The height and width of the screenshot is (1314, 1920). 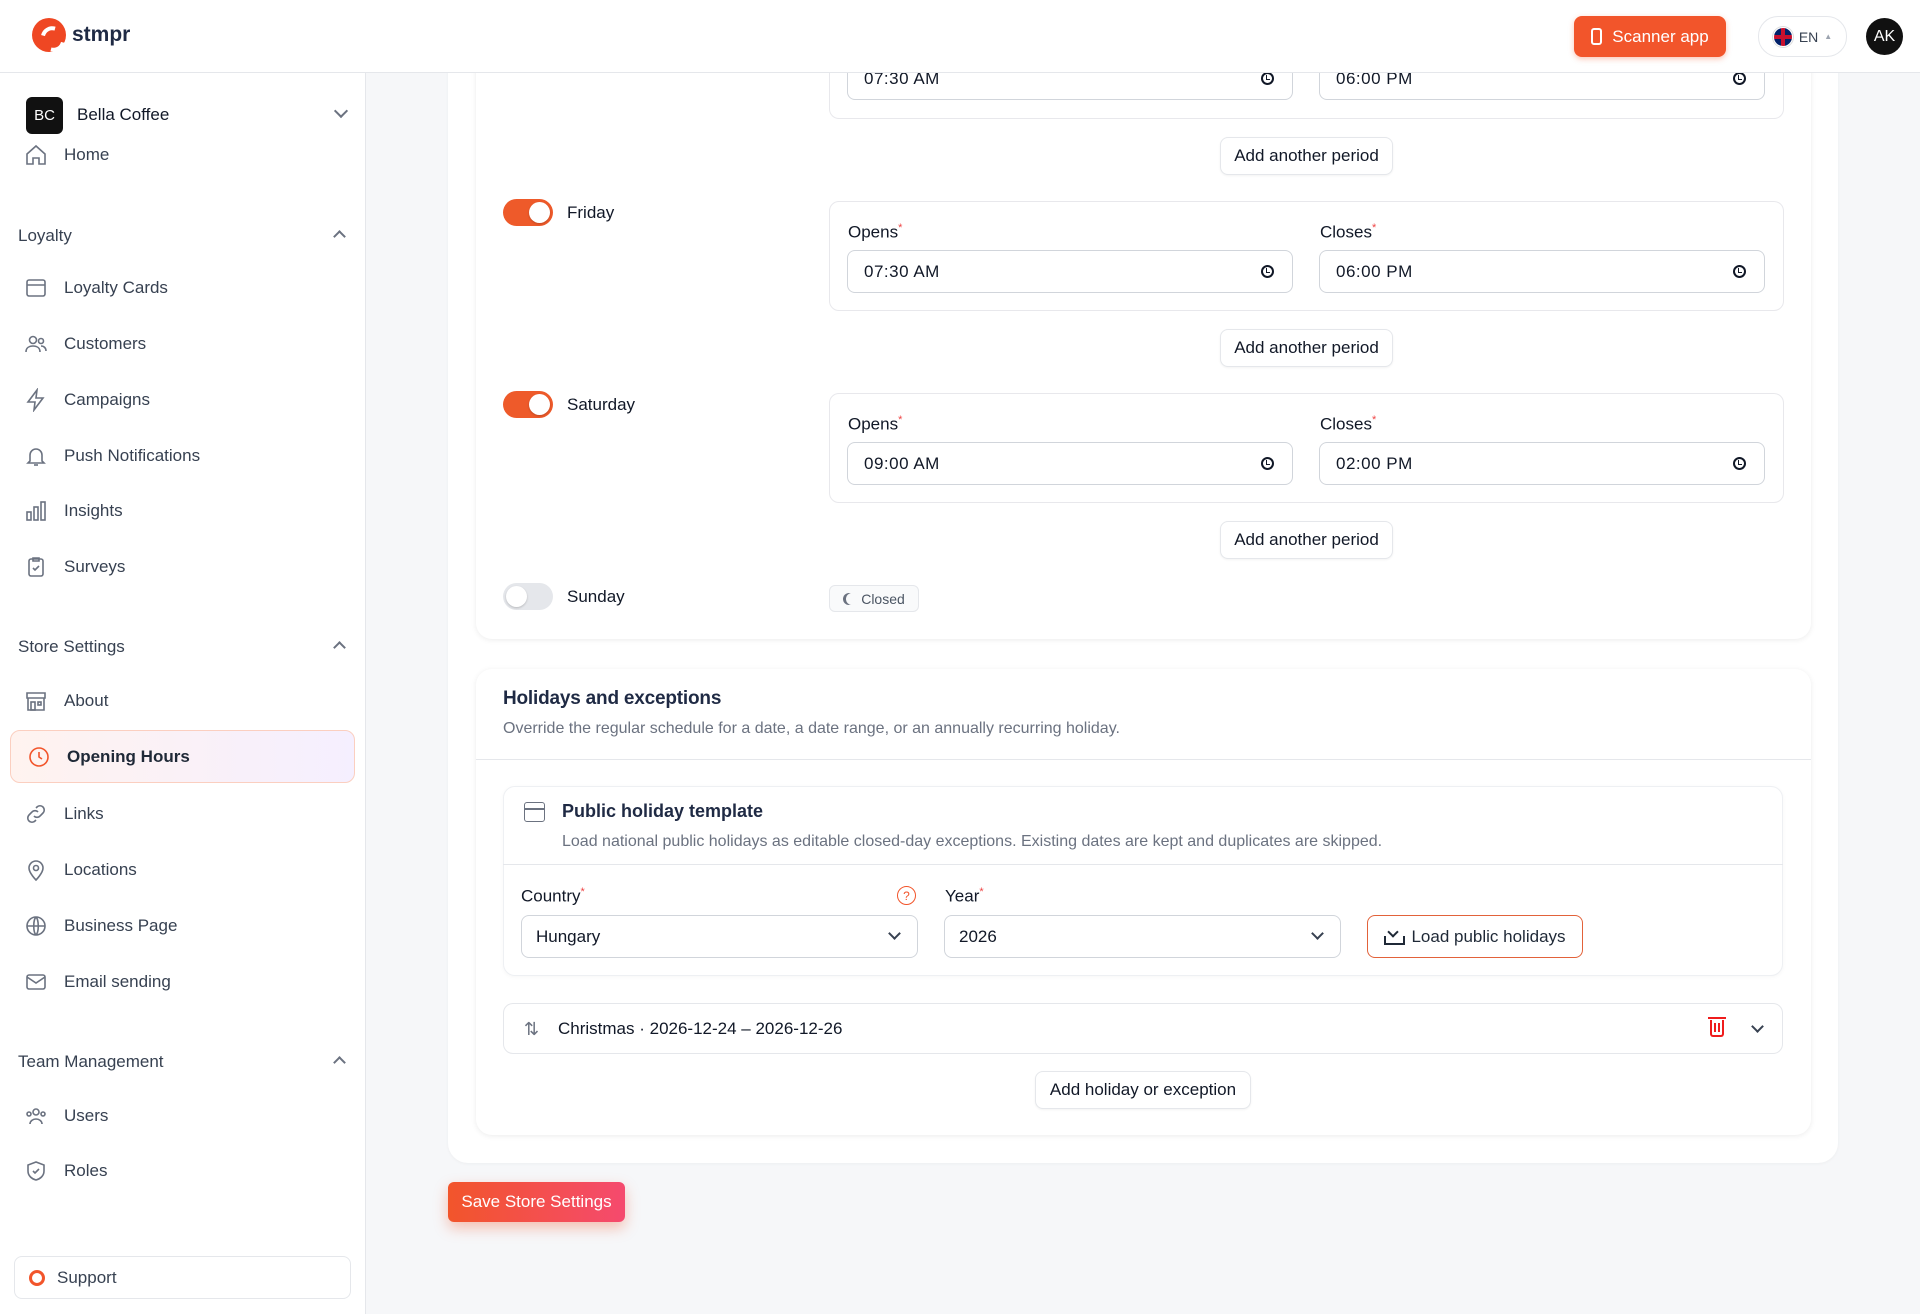 I want to click on org-name: Bella Coffee, so click(x=123, y=114).